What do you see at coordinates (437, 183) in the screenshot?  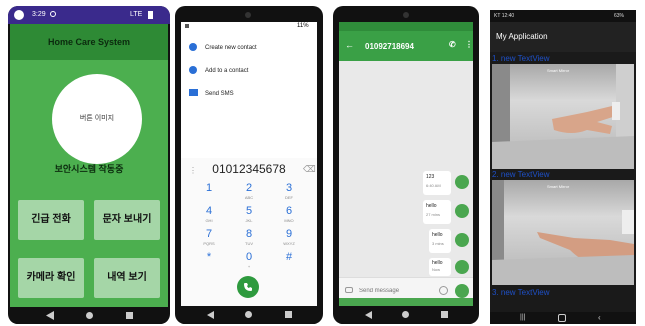 I see `message-bubble: 123 6:40 AM` at bounding box center [437, 183].